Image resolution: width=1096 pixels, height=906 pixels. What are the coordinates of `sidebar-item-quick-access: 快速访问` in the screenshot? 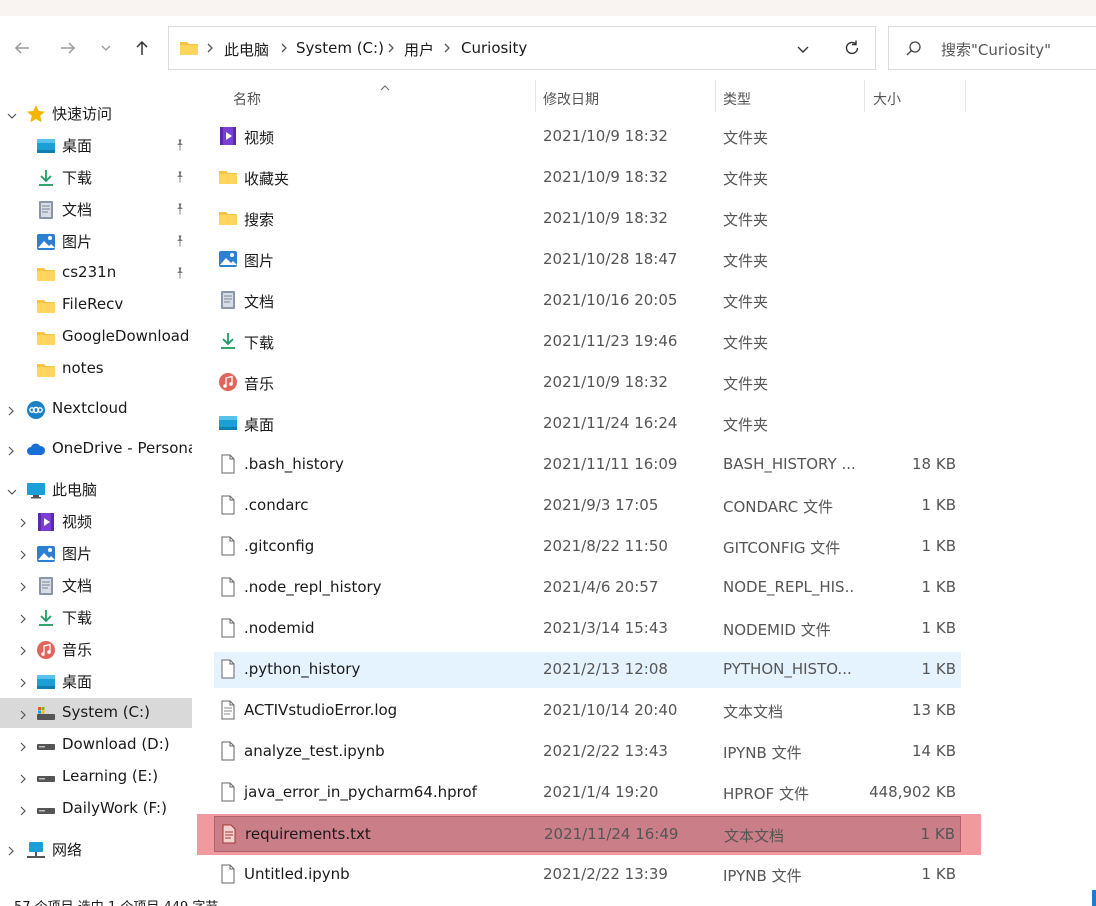 It's located at (96, 113).